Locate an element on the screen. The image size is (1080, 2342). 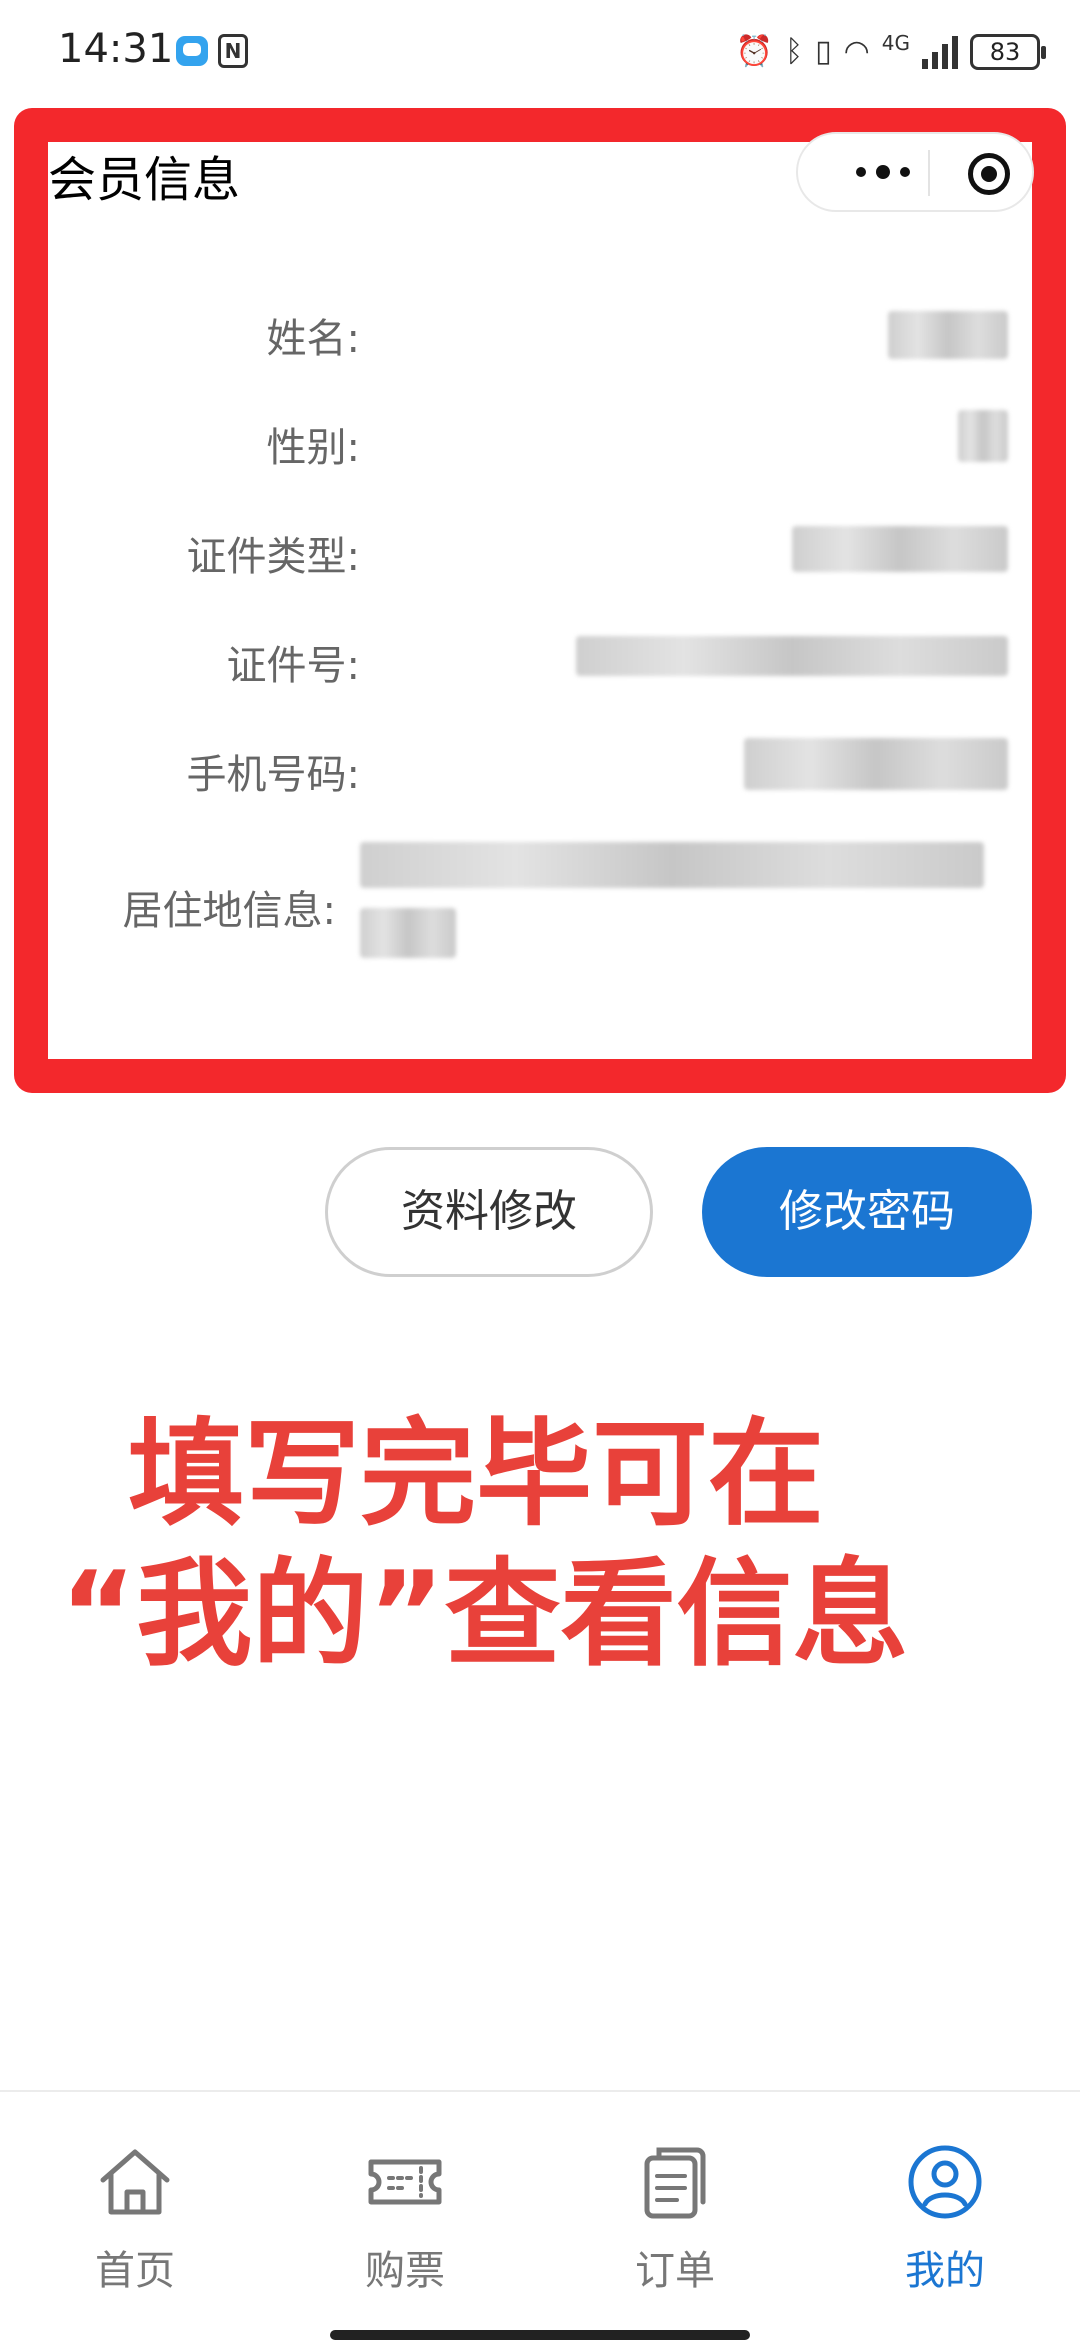
home-icon is located at coordinates (135, 2182).